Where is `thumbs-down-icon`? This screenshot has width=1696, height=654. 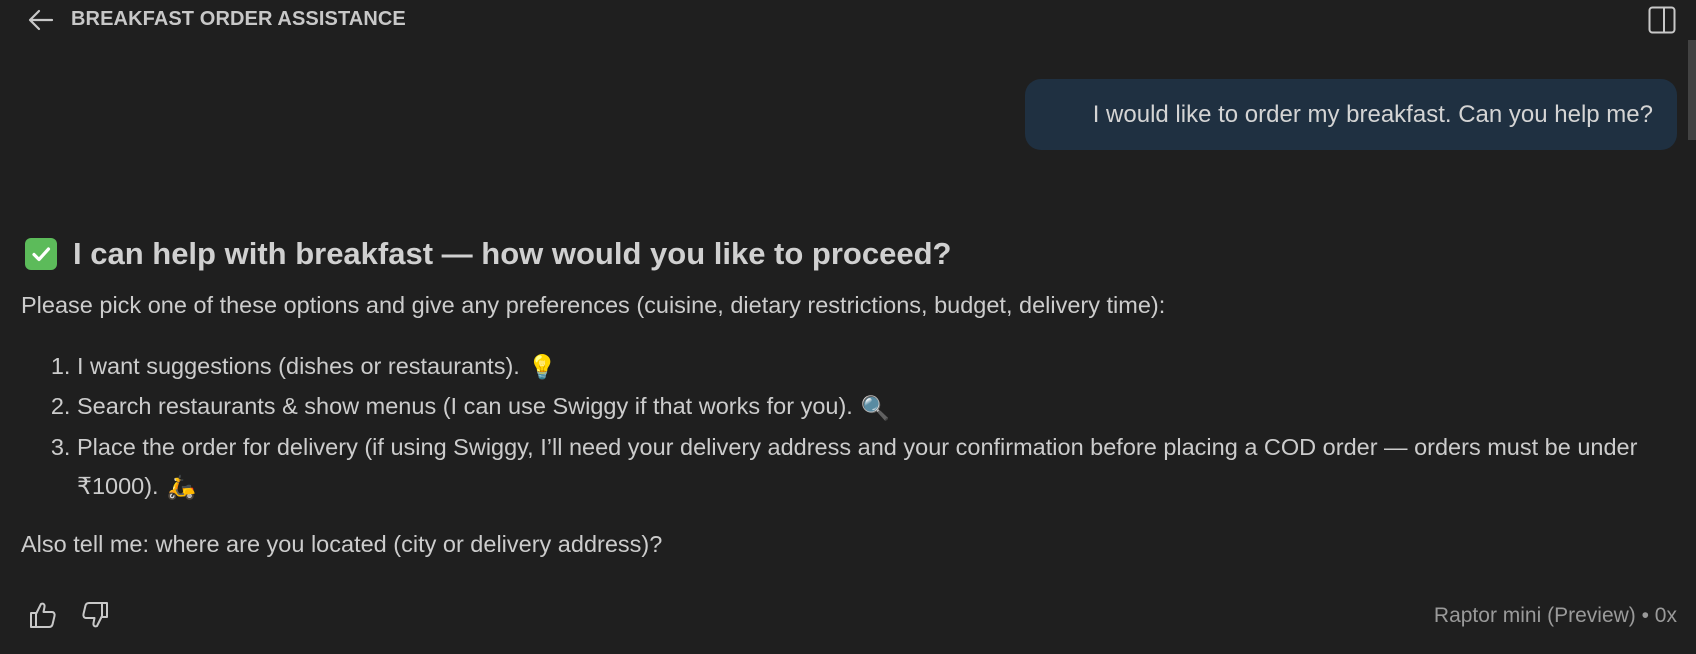 thumbs-down-icon is located at coordinates (95, 615).